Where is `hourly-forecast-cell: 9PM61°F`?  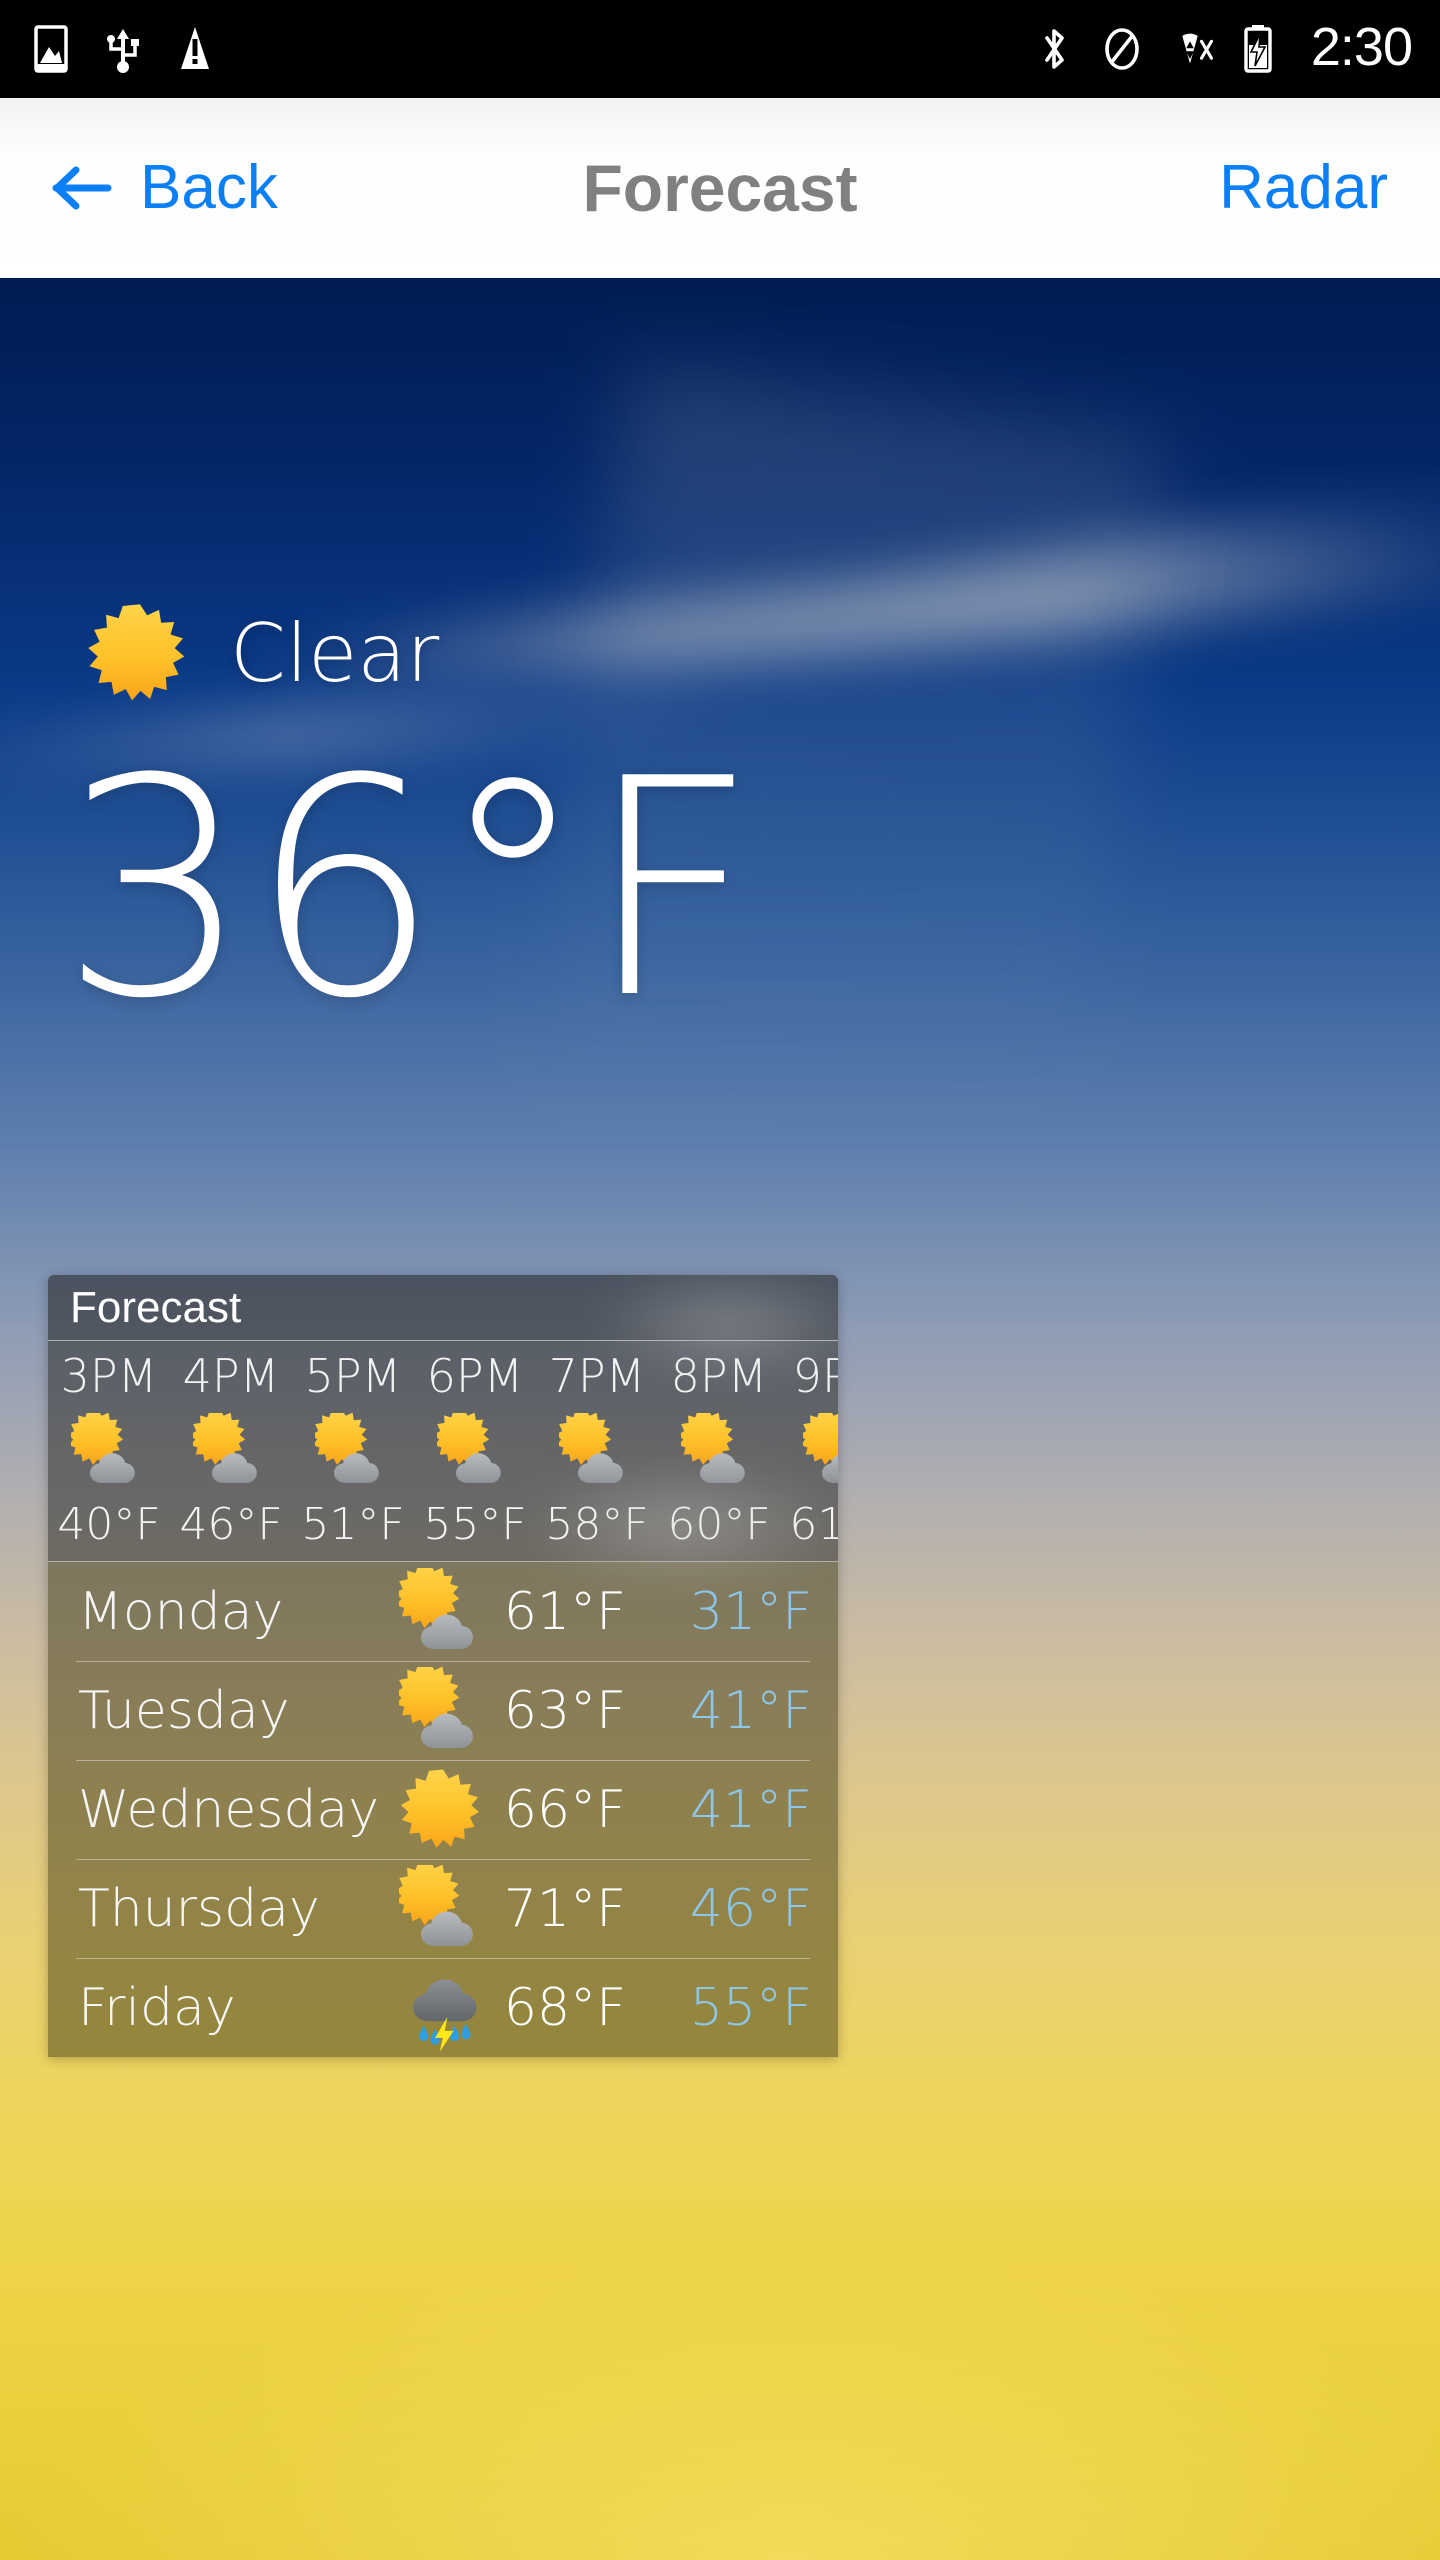 hourly-forecast-cell: 9PM61°F is located at coordinates (809, 1450).